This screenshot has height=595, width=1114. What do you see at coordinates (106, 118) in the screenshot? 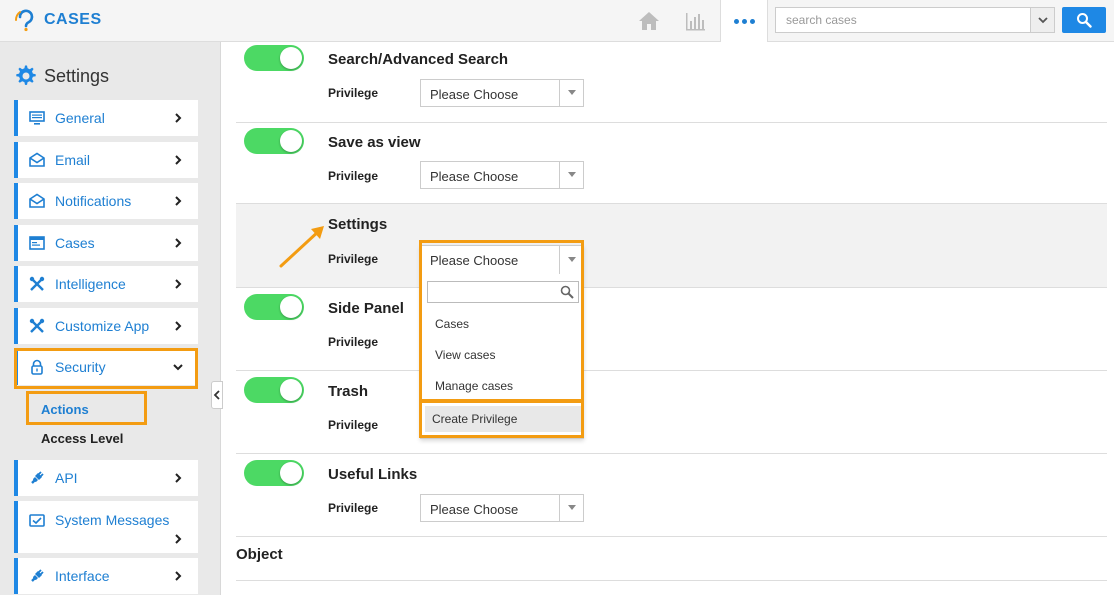
I see `sidebar-item-general: General` at bounding box center [106, 118].